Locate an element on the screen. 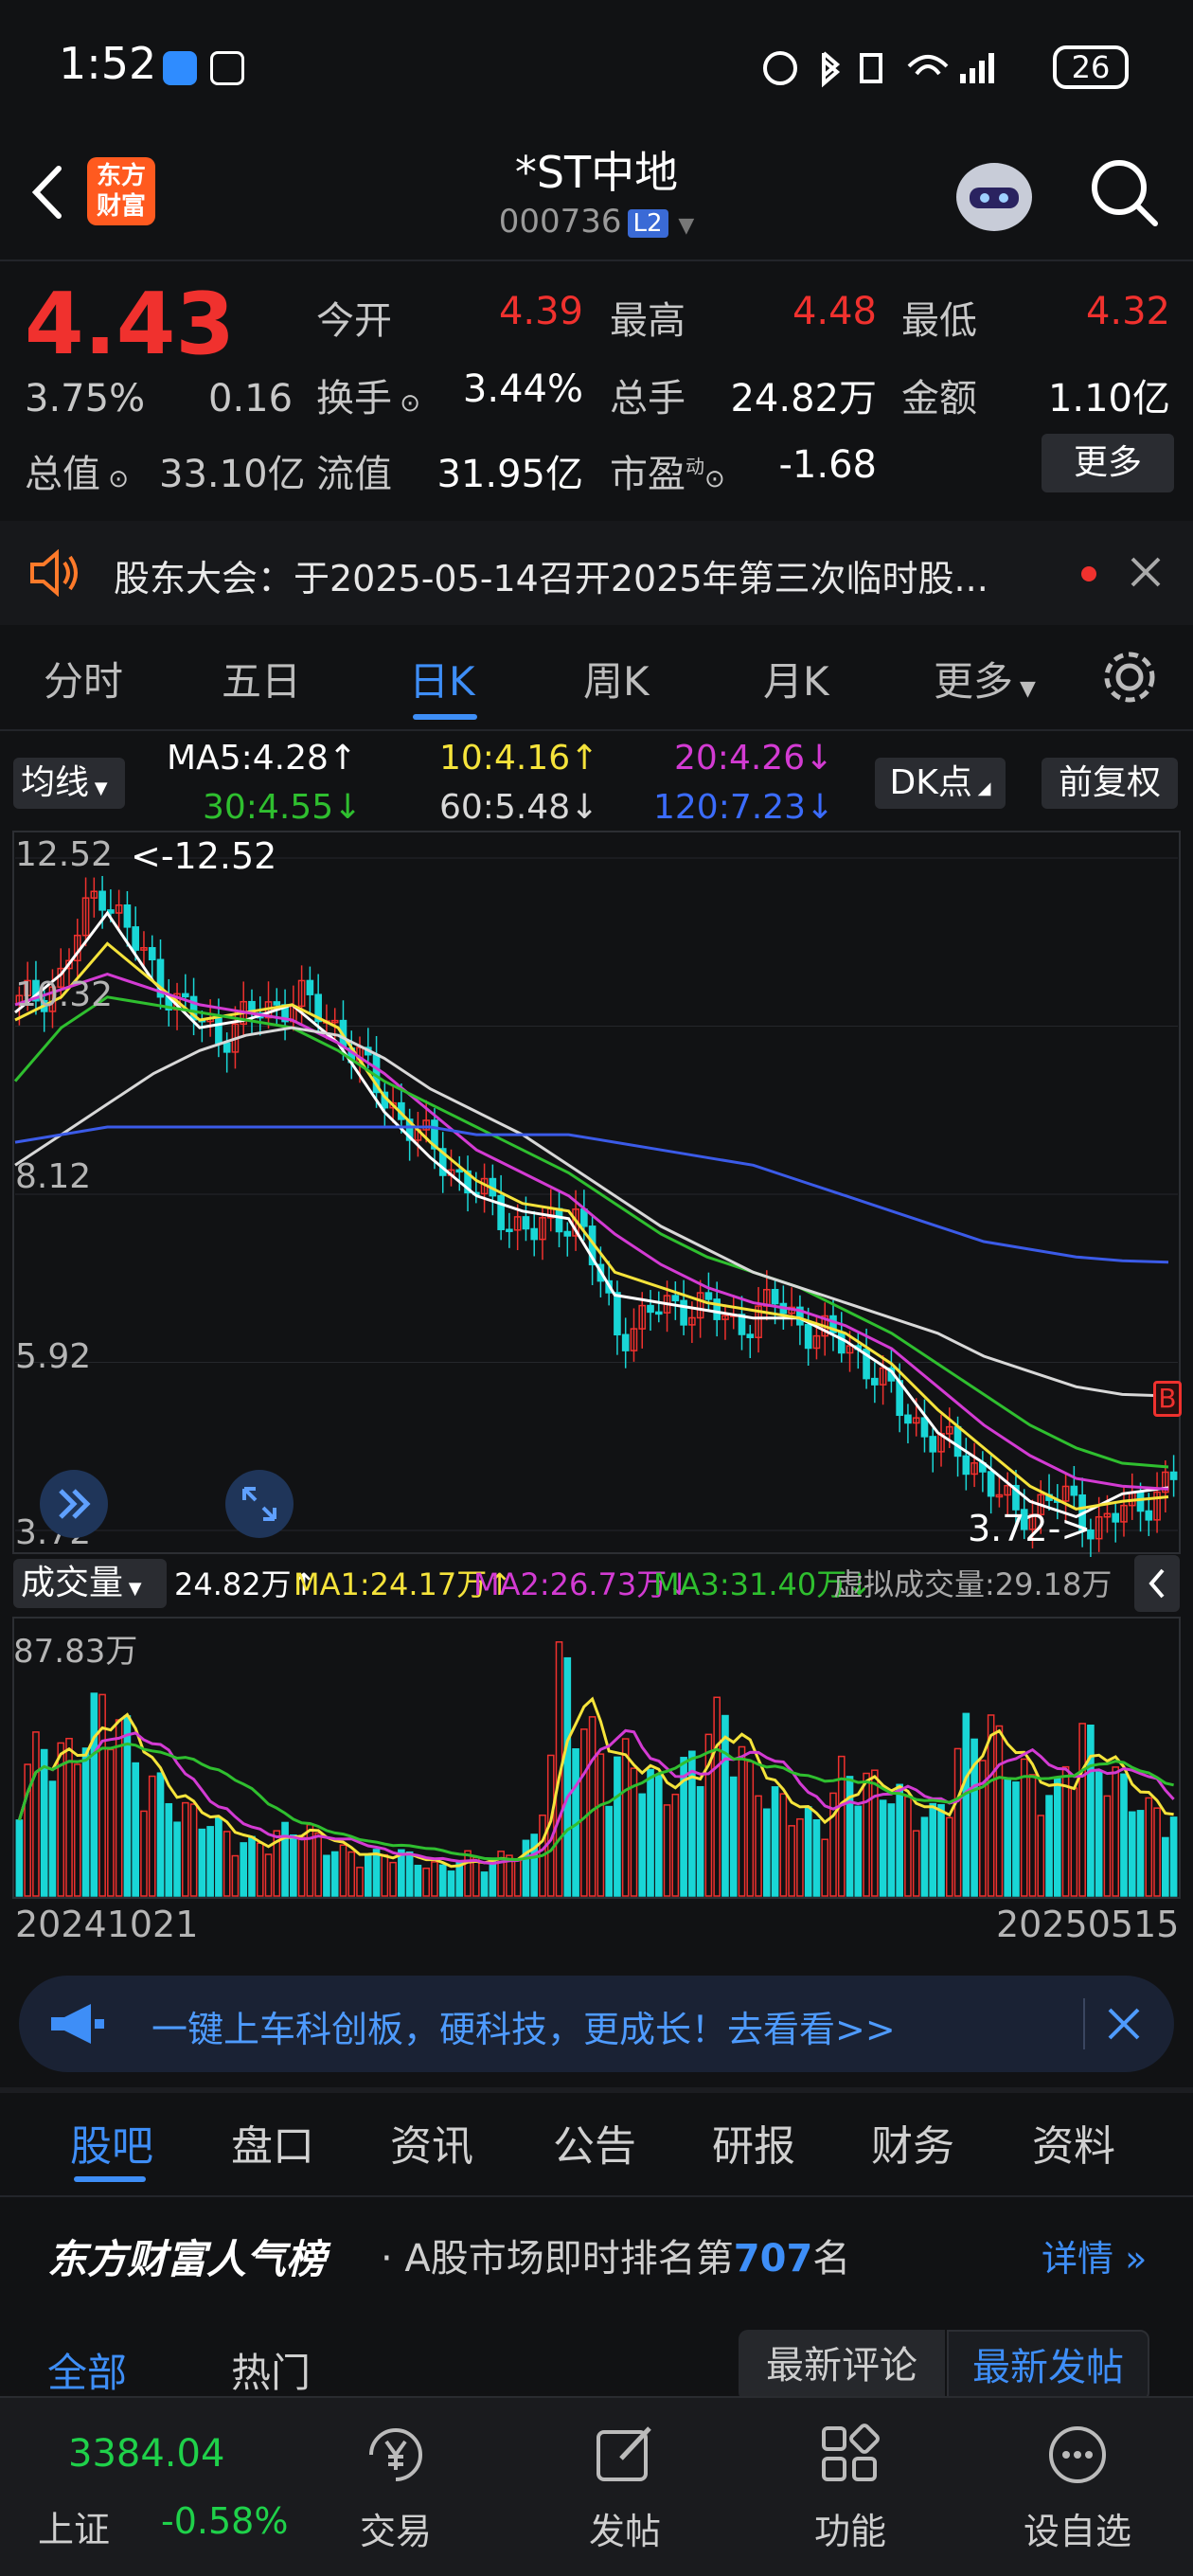 The height and width of the screenshot is (2576, 1193). tab-daily-k: 日K is located at coordinates (442, 678).